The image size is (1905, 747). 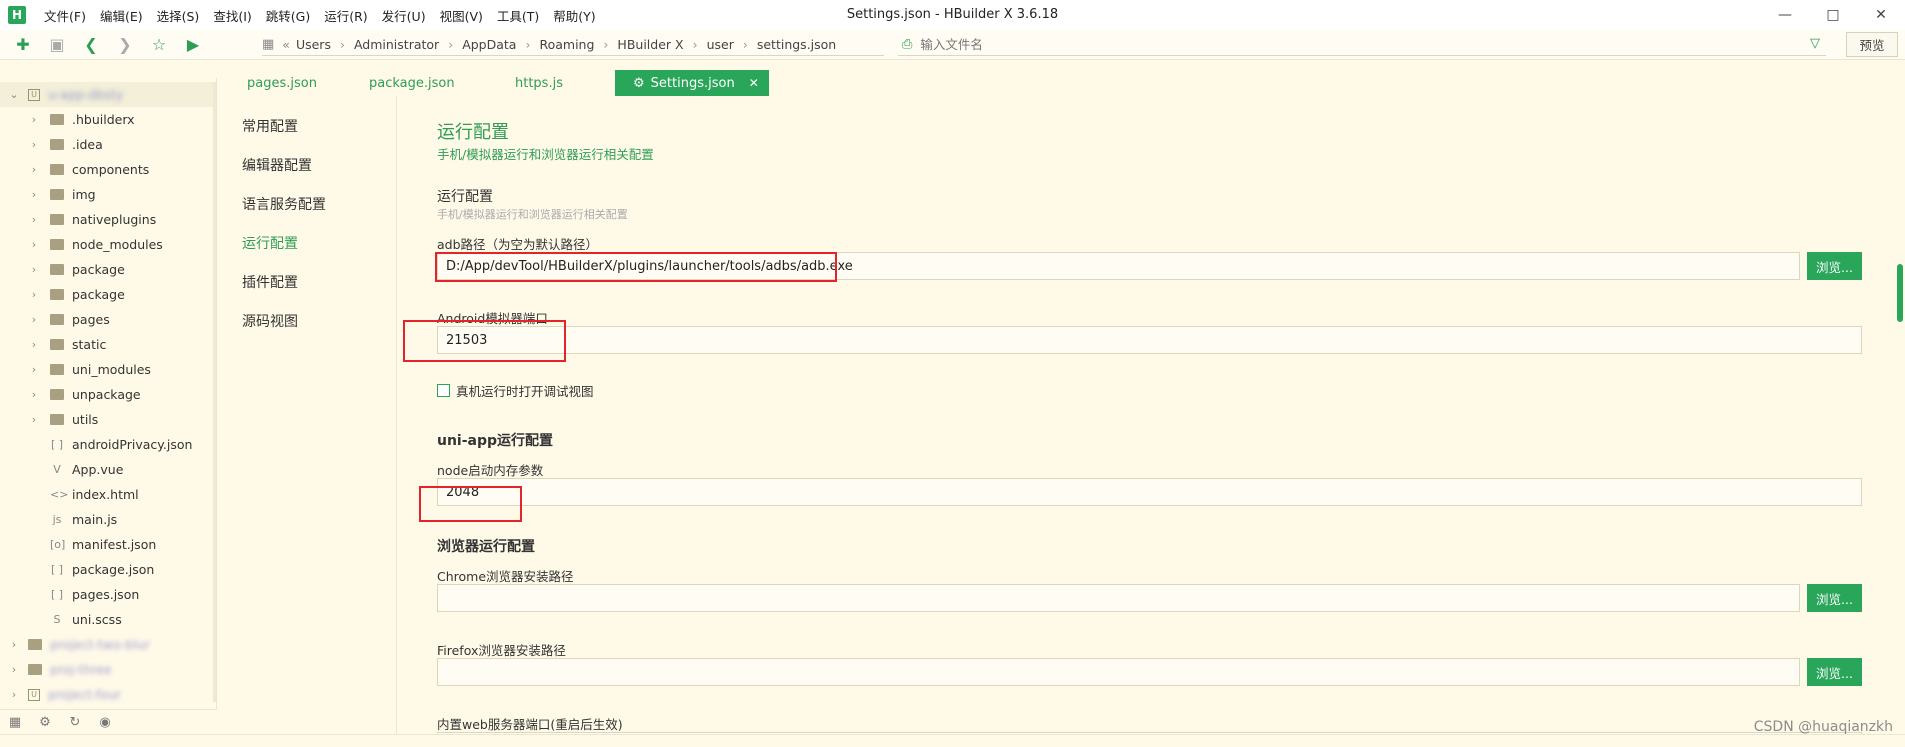 What do you see at coordinates (125, 45) in the screenshot?
I see `forward-arrow-icon: ❯` at bounding box center [125, 45].